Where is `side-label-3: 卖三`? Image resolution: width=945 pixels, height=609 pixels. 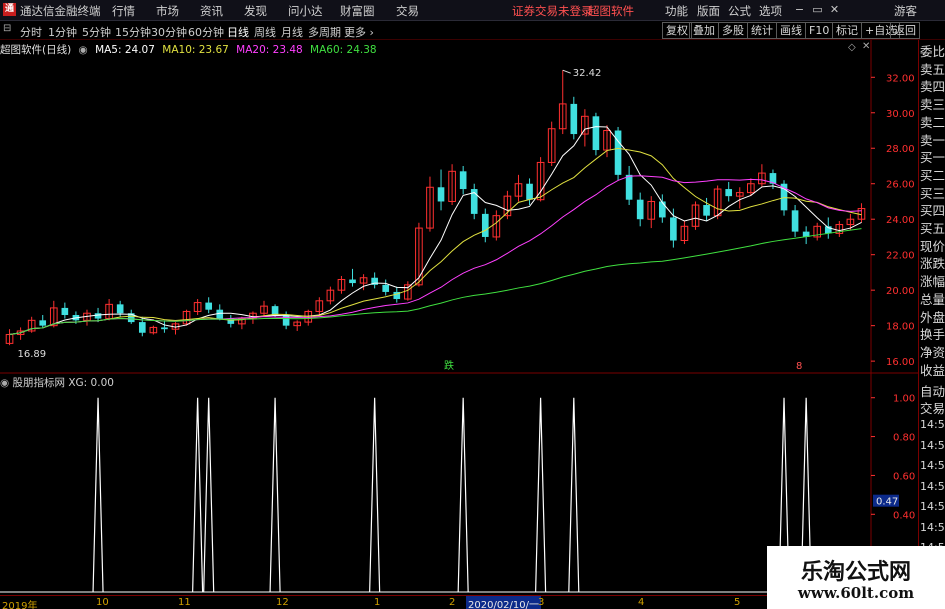
side-label-3: 卖三 is located at coordinates (932, 105).